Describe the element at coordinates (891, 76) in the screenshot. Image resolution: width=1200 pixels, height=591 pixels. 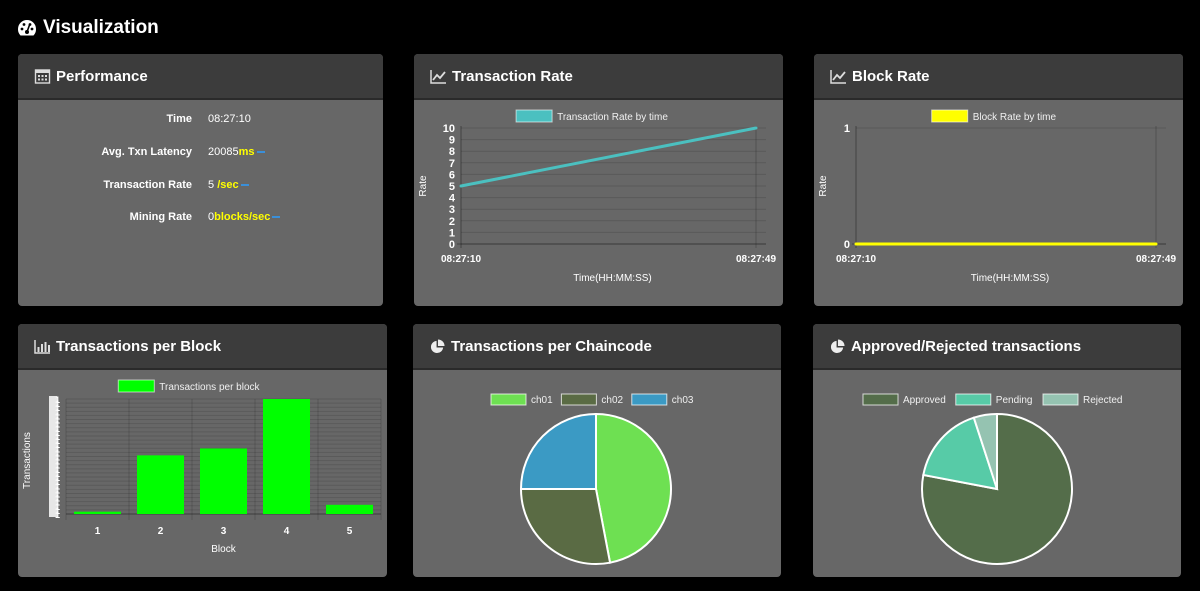
I see `block-rate-title: Block Rate` at that location.